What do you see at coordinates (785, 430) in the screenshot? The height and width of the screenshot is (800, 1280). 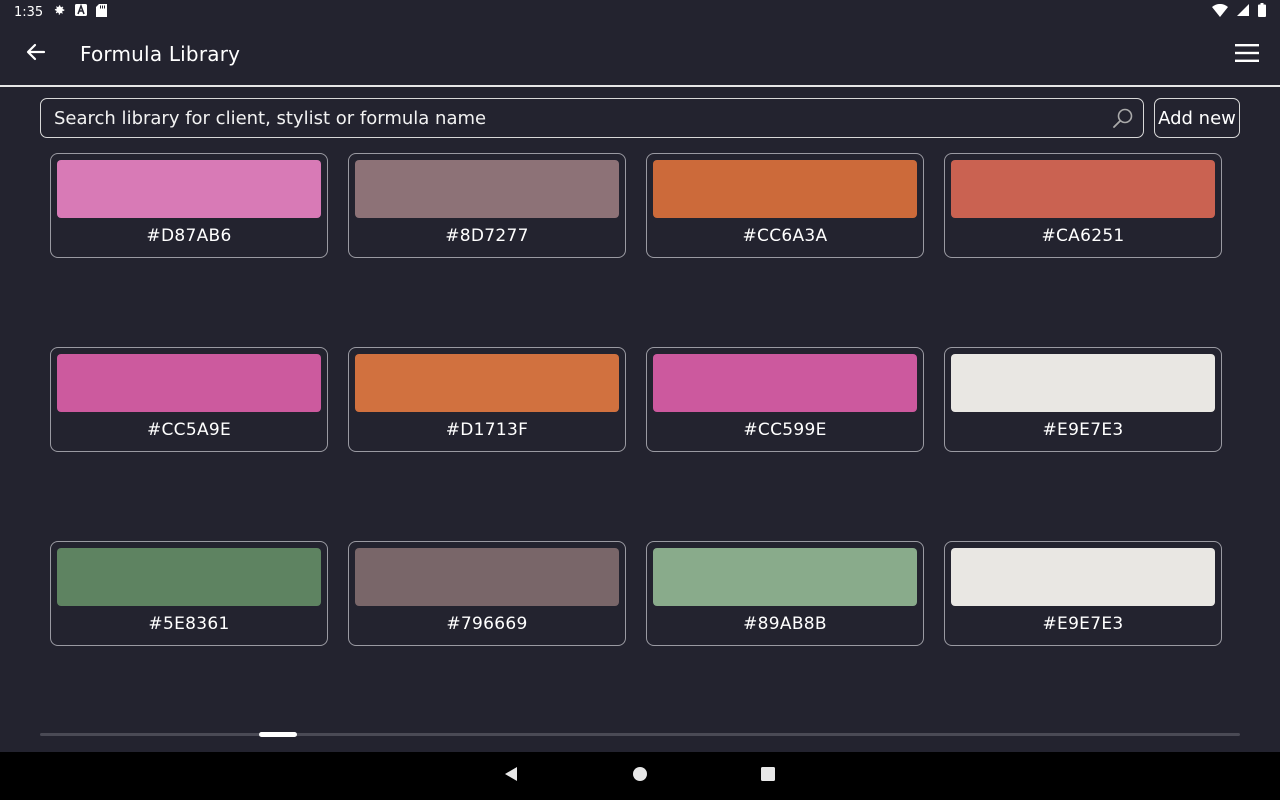 I see `color-code: #CC599E` at bounding box center [785, 430].